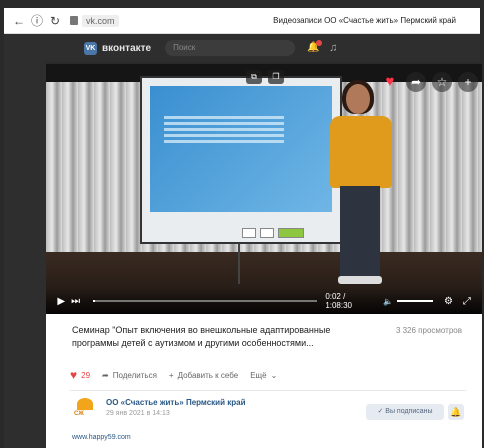  I want to click on left-sidebar-backdrop, so click(25, 255).